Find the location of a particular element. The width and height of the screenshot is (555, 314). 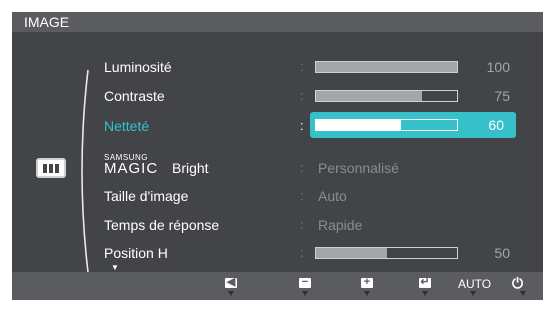

nettete-slider-fill is located at coordinates (358, 125).